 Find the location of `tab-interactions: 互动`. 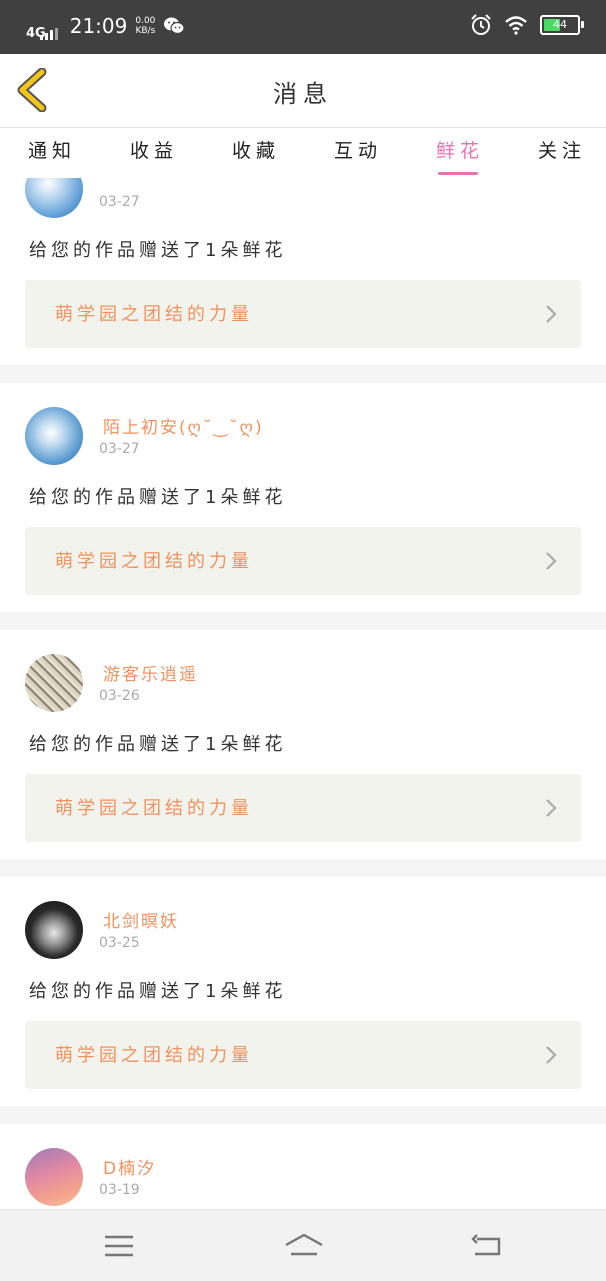

tab-interactions: 互动 is located at coordinates (358, 149).